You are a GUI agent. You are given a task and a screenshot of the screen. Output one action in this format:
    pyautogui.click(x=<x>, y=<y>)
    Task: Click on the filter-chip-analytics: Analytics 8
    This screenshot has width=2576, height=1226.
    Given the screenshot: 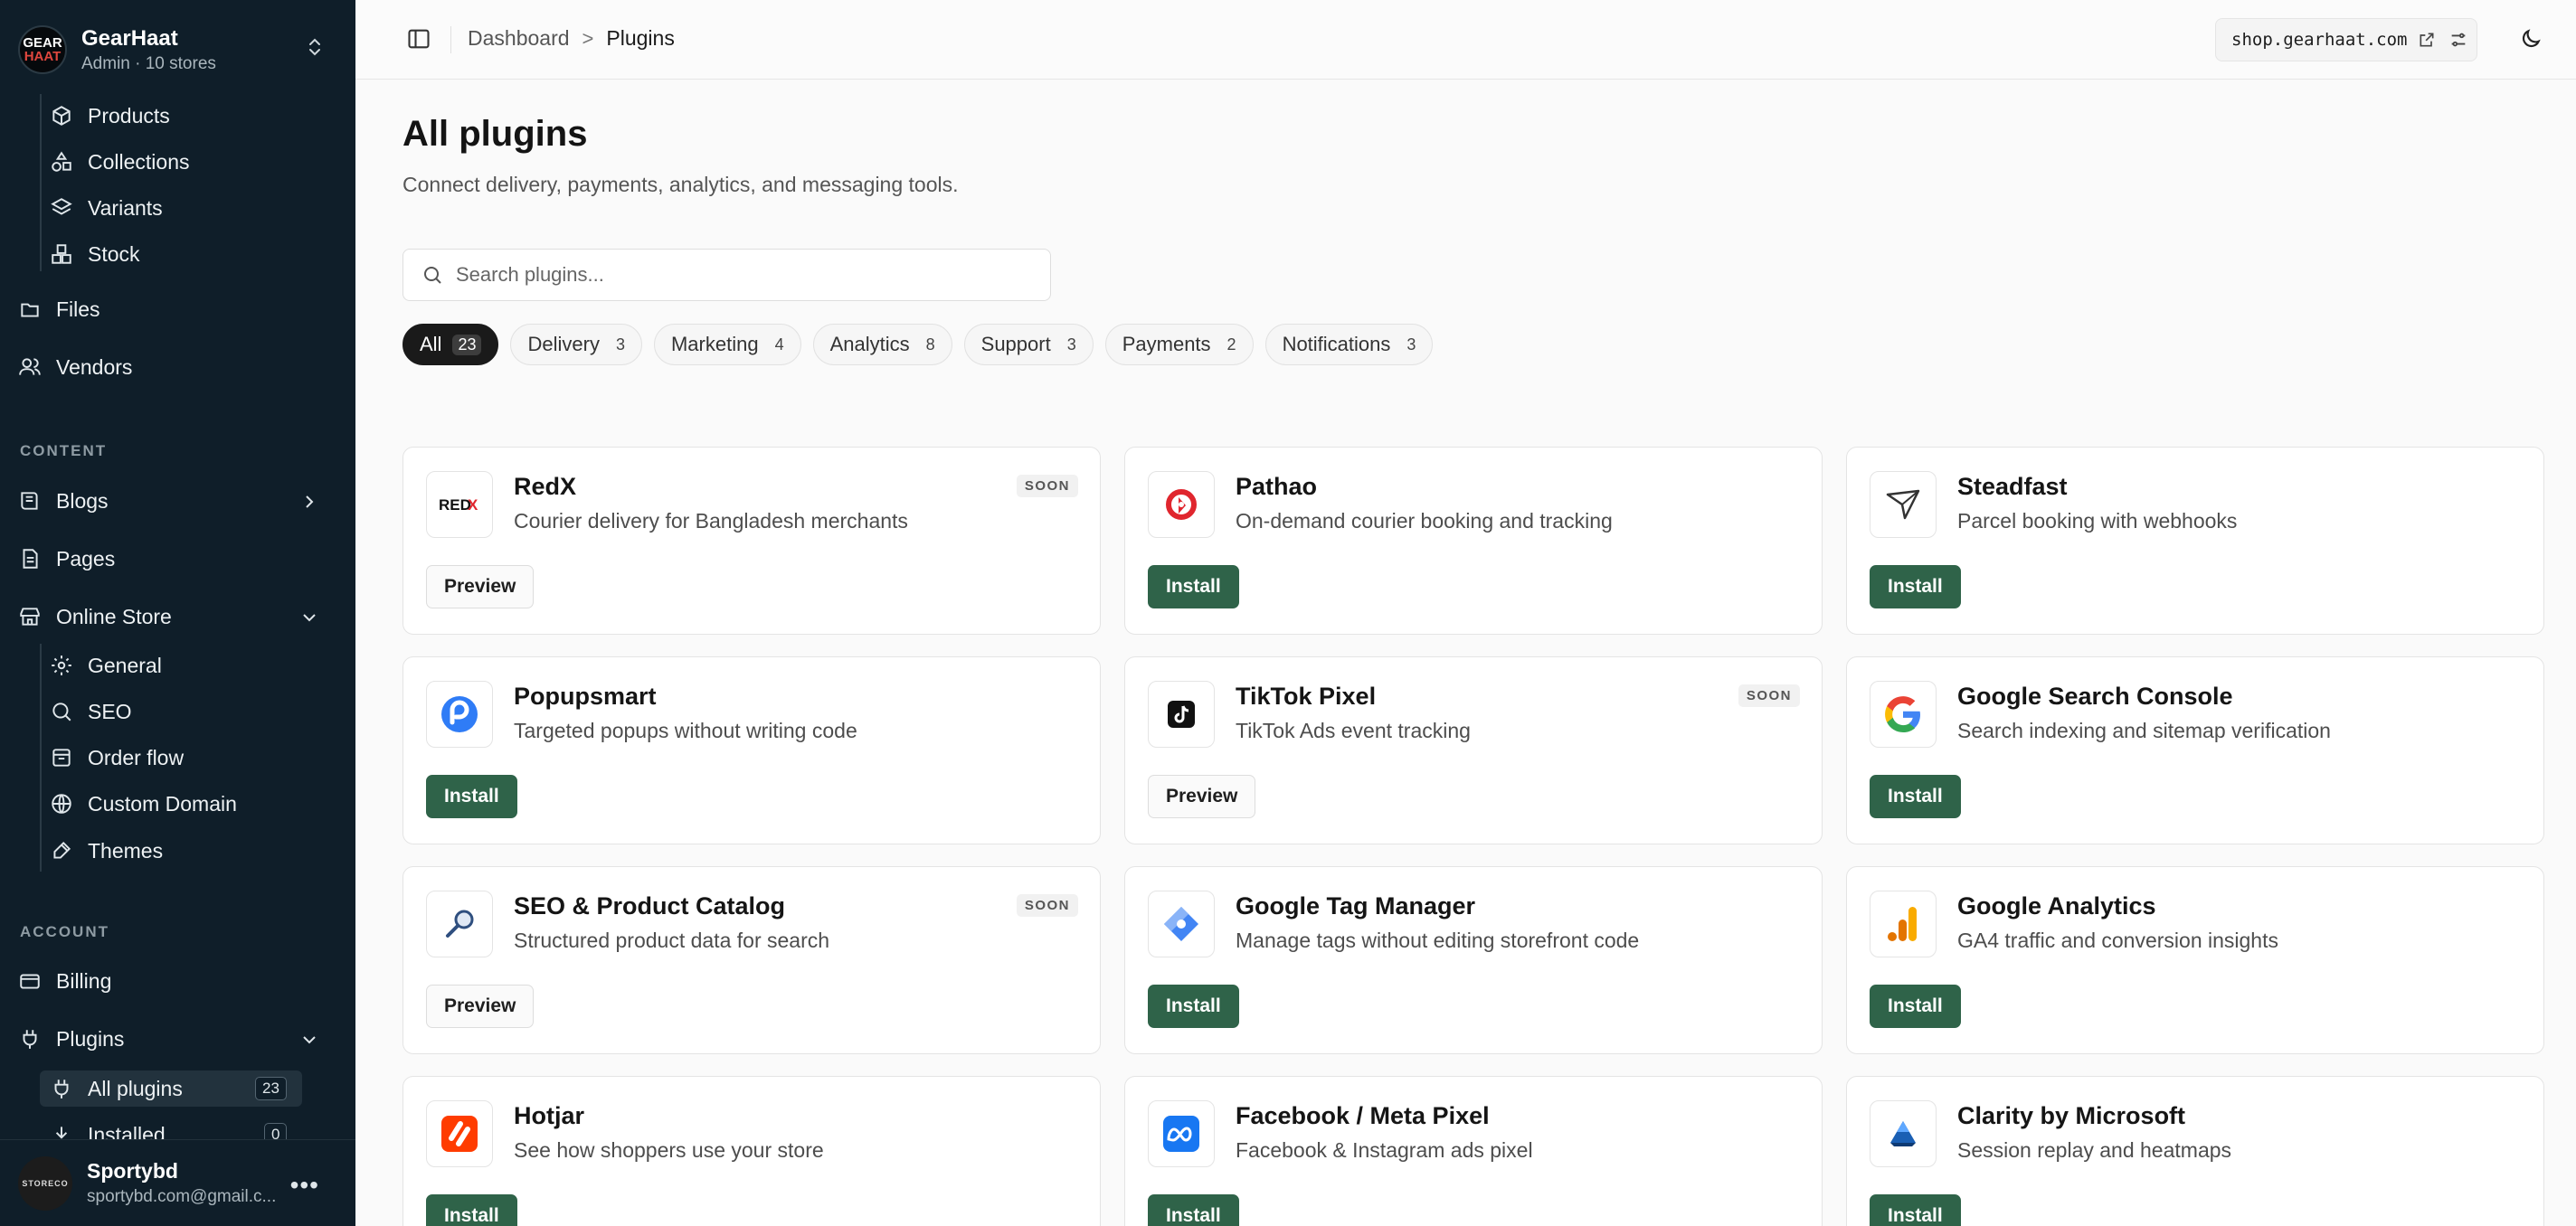 What is the action you would take?
    pyautogui.click(x=882, y=344)
    